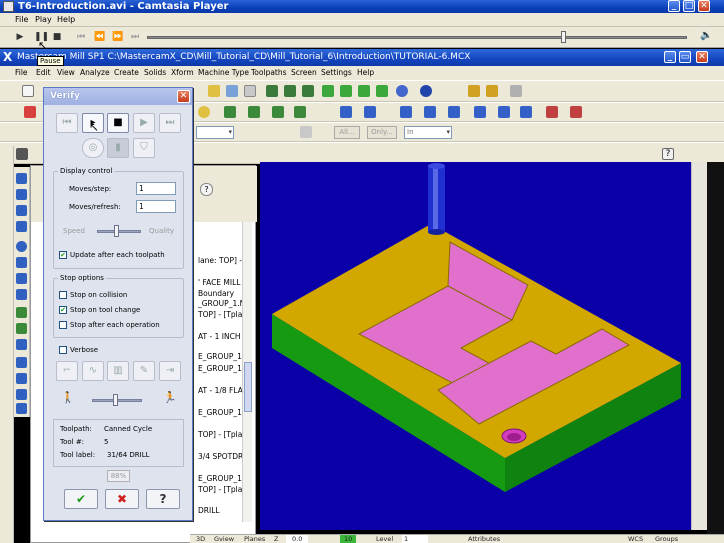 The height and width of the screenshot is (543, 724). Describe the element at coordinates (21, 294) in the screenshot. I see `lt-expand-icon` at that location.